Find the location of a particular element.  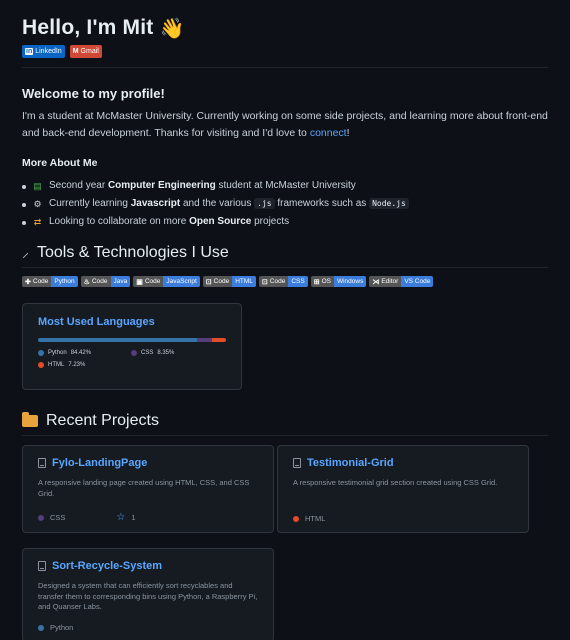

badge-right: Java is located at coordinates (120, 281).